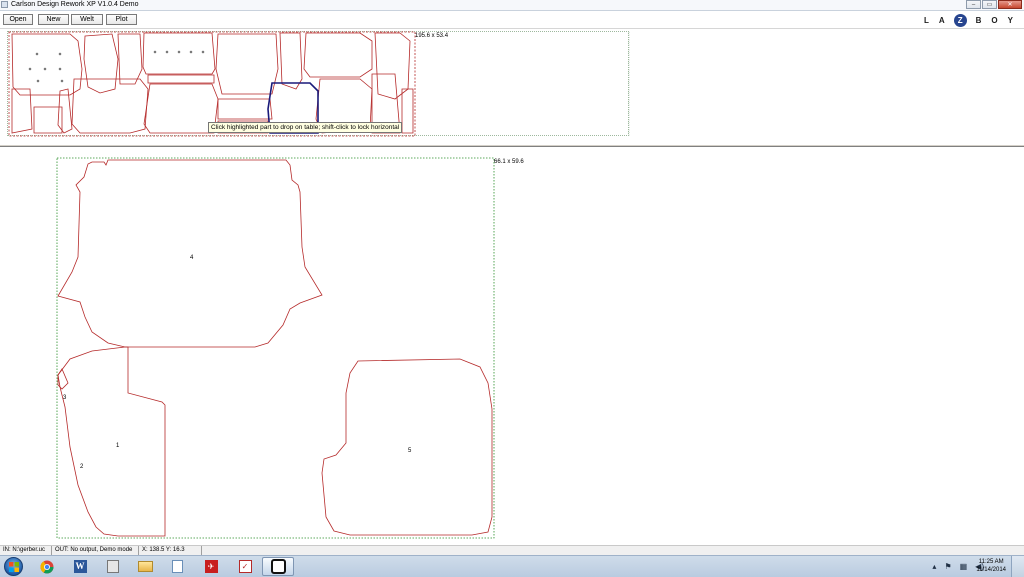  What do you see at coordinates (53, 19) in the screenshot?
I see `new-button: New` at bounding box center [53, 19].